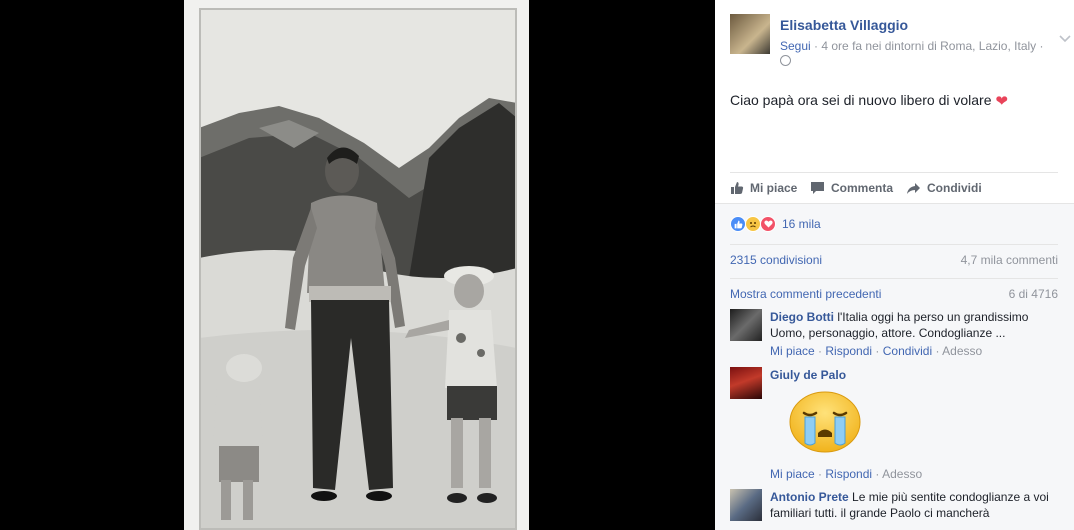 The height and width of the screenshot is (530, 1074). I want to click on share-button: Condividi, so click(944, 188).